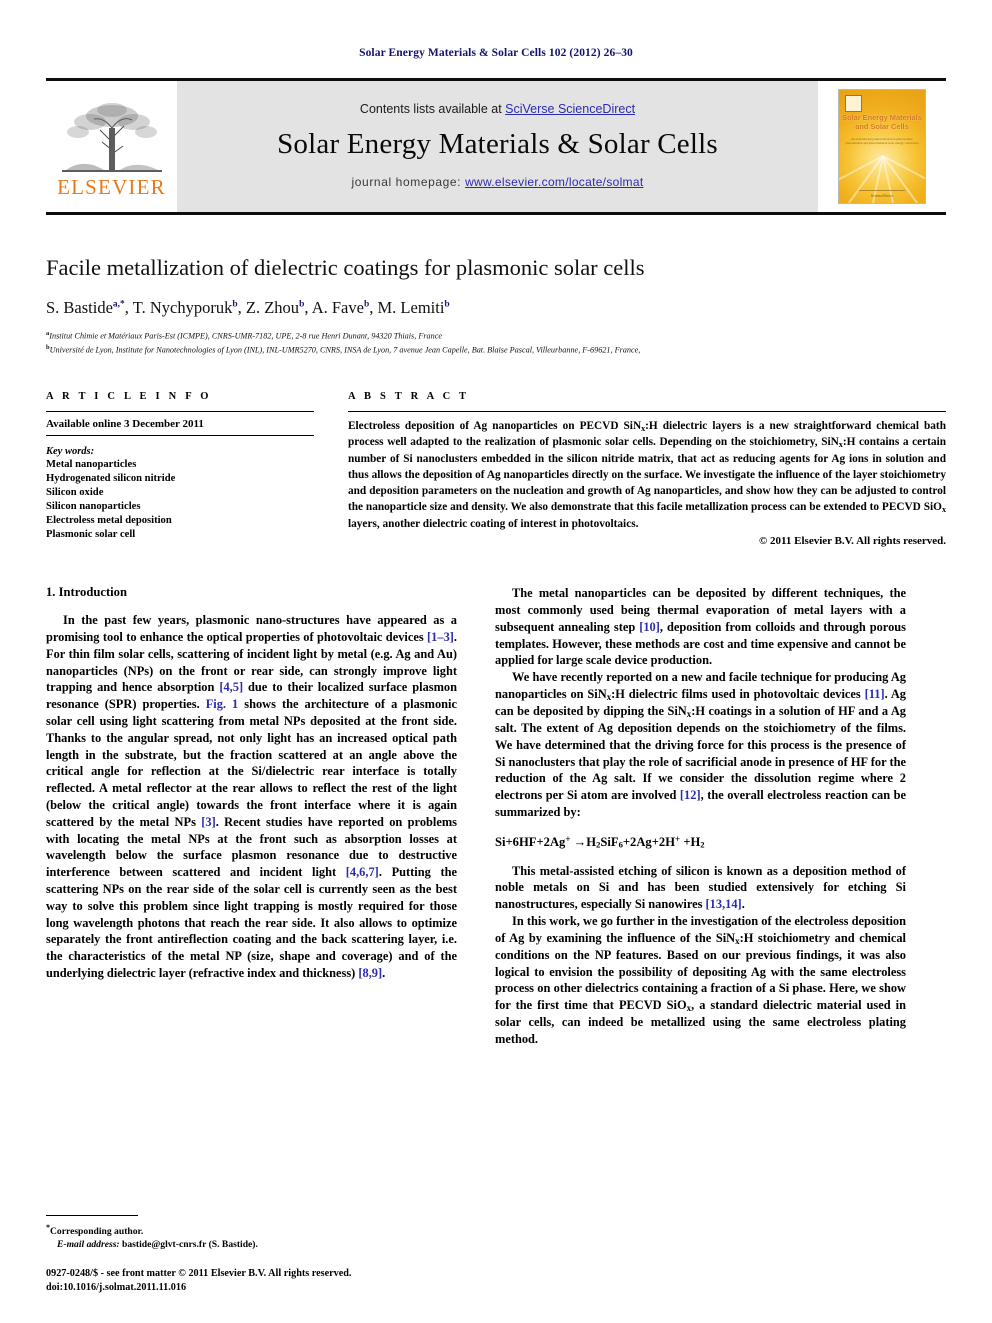  Describe the element at coordinates (554, 182) in the screenshot. I see `journal-homepage-link: www.elsevier.com/locate/solmat` at that location.